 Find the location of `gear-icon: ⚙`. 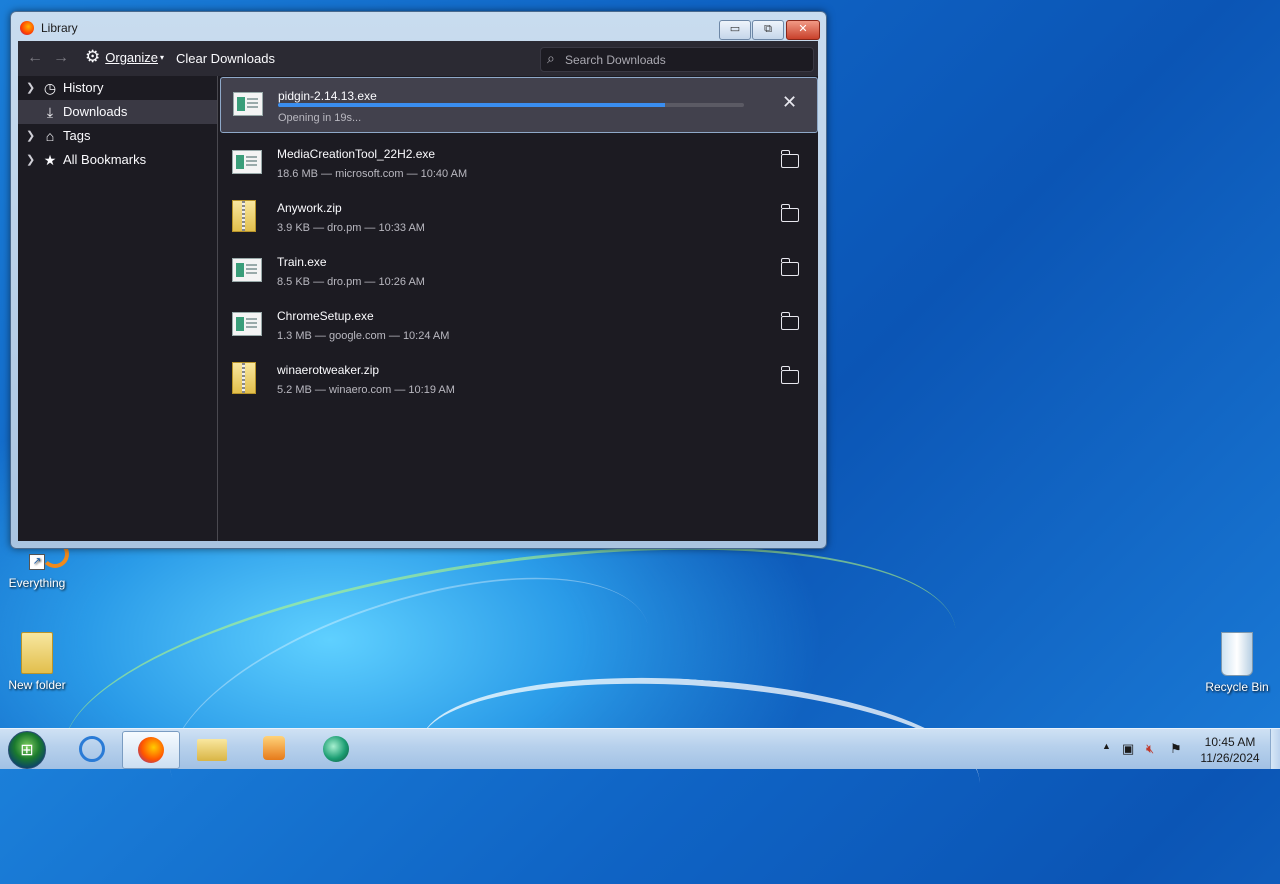

gear-icon: ⚙ is located at coordinates (93, 56).